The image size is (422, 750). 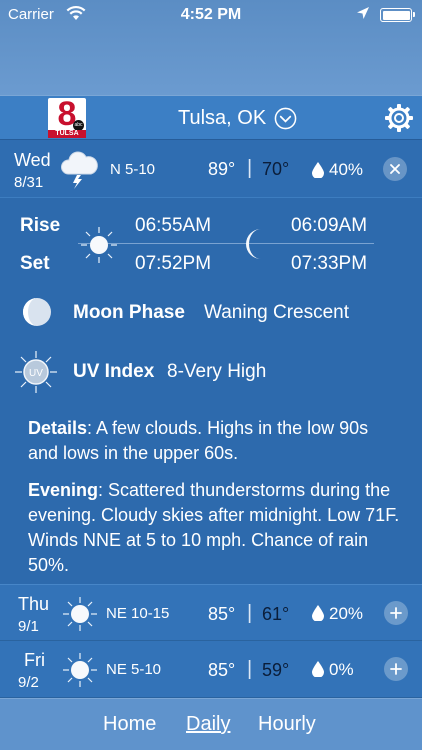 I want to click on forecast-row-fri: Fri 9/2 NE 5-10 85° | 59° 0%, so click(x=211, y=669).